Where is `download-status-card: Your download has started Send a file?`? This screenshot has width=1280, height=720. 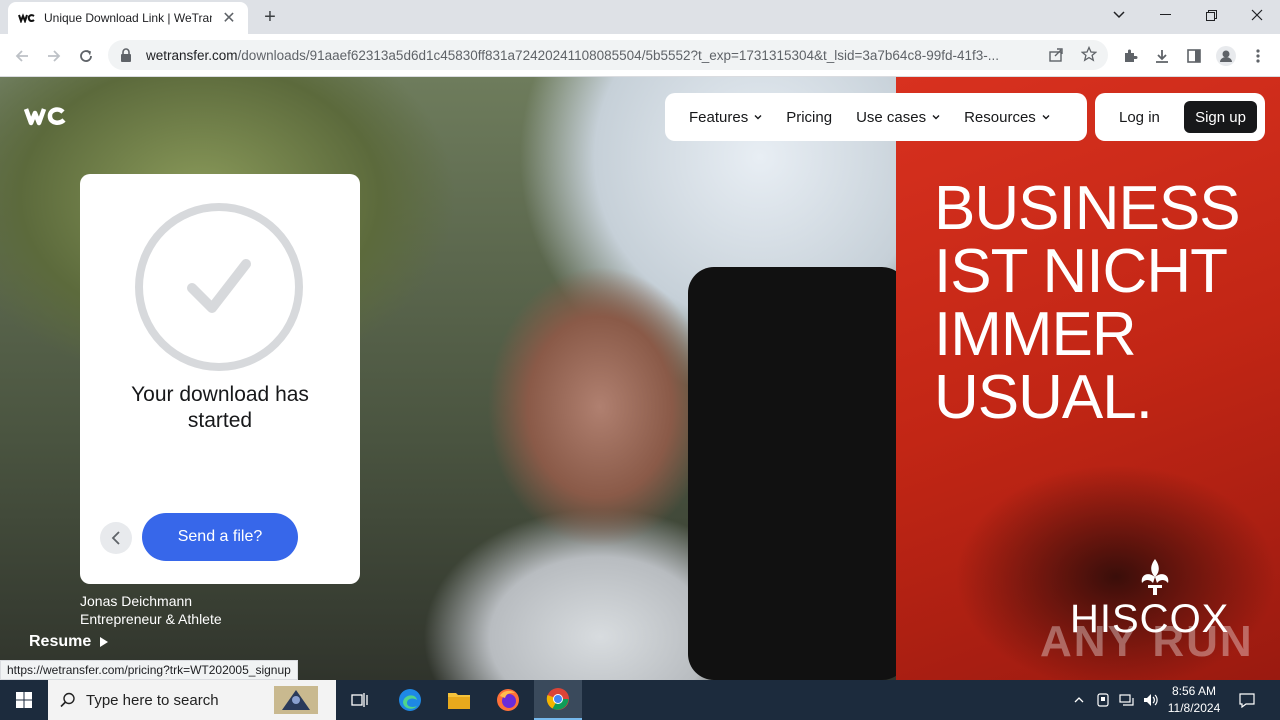
download-status-card: Your download has started Send a file? is located at coordinates (220, 379).